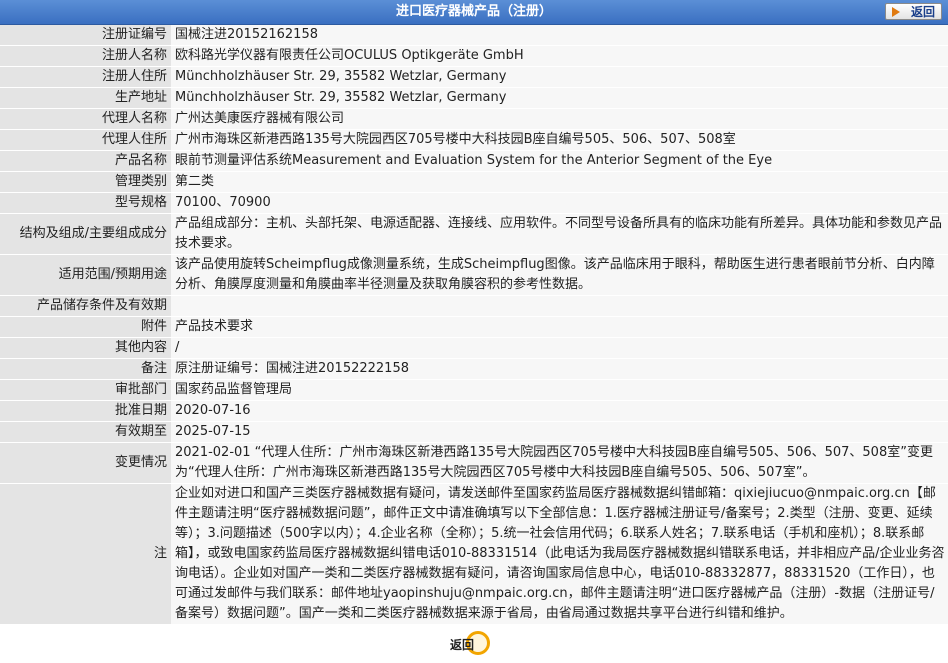  Describe the element at coordinates (559, 182) in the screenshot. I see `field-value: 第二类` at that location.